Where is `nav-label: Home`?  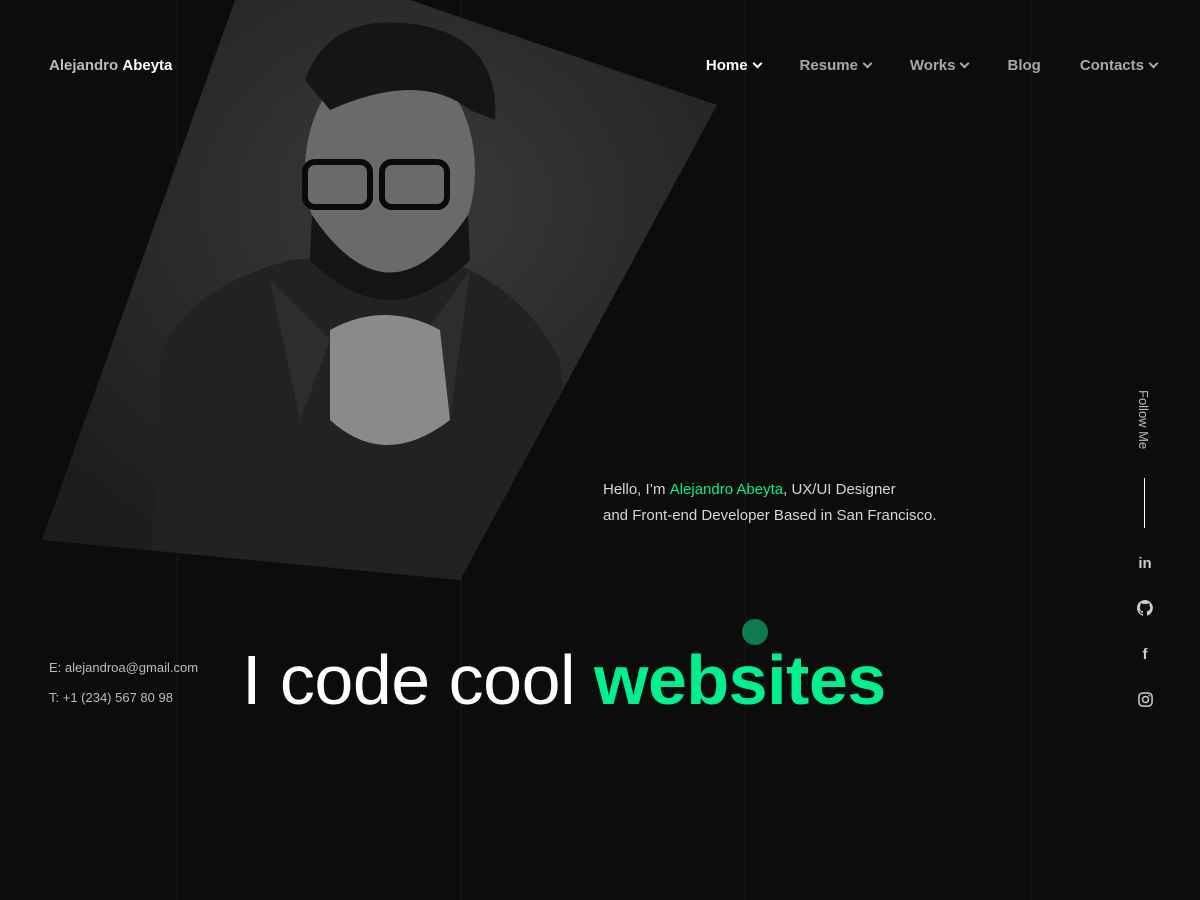
nav-label: Home is located at coordinates (726, 65).